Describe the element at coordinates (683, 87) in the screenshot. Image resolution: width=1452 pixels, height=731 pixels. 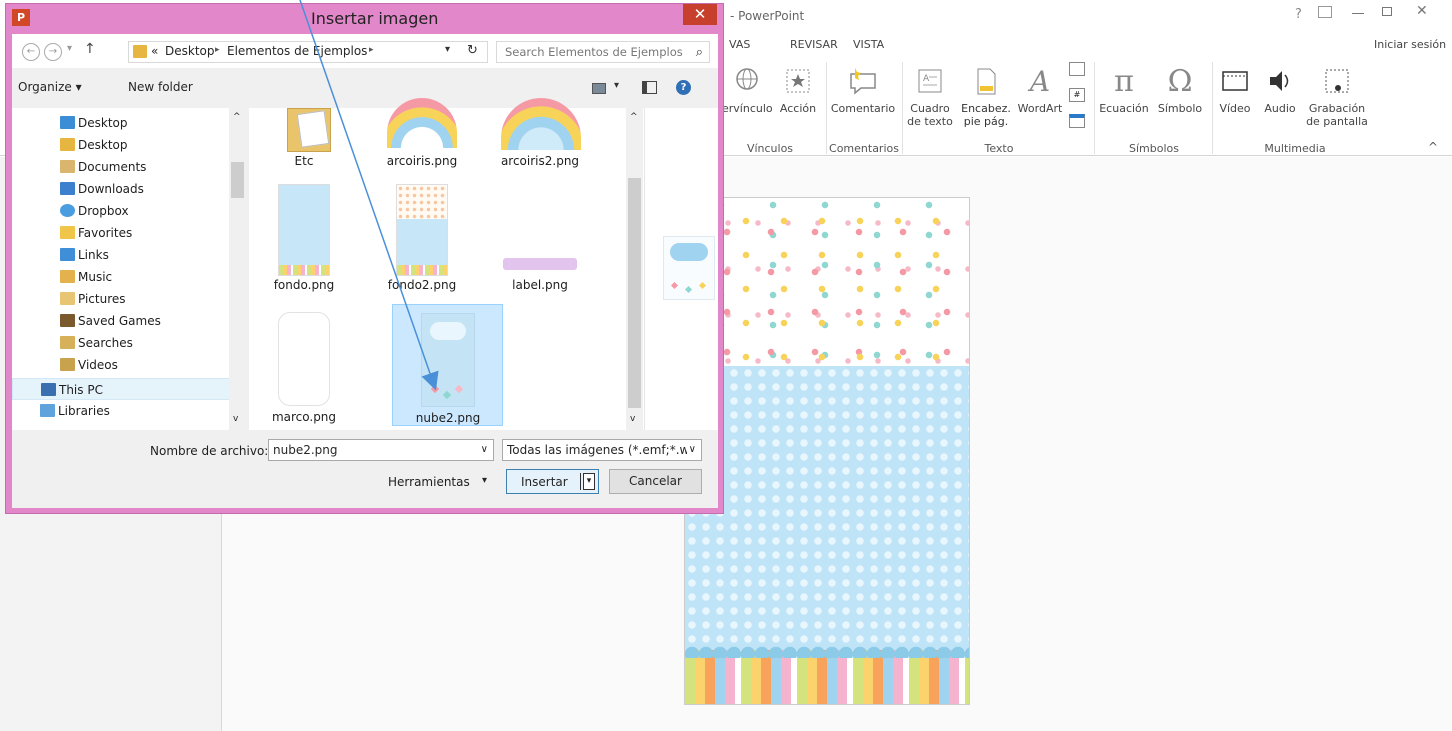
I see `help-icon: ?` at that location.